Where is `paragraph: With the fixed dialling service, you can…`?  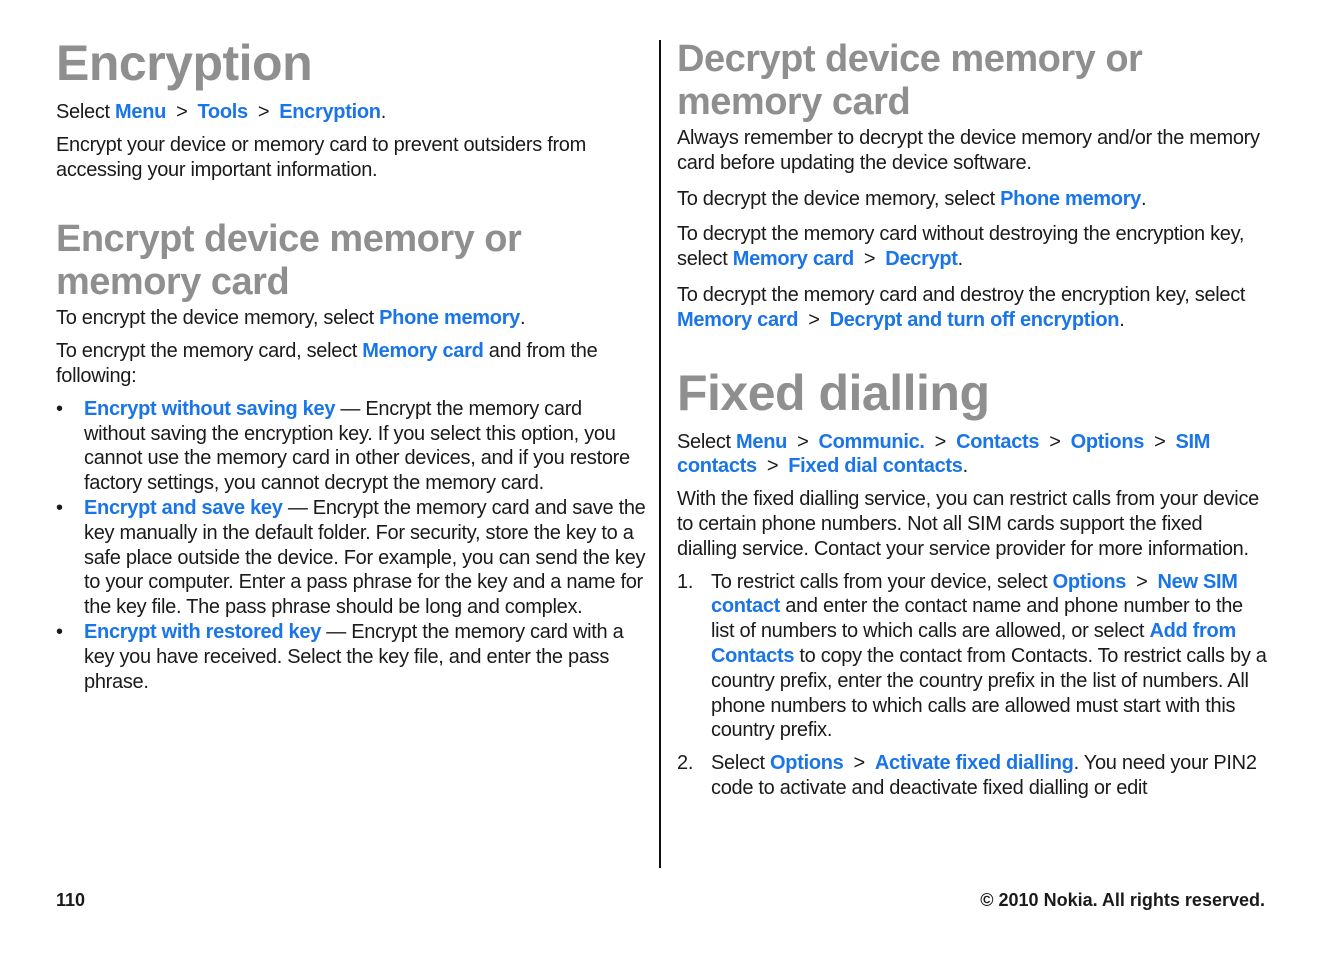
paragraph: With the fixed dialling service, you can… is located at coordinates (968, 524).